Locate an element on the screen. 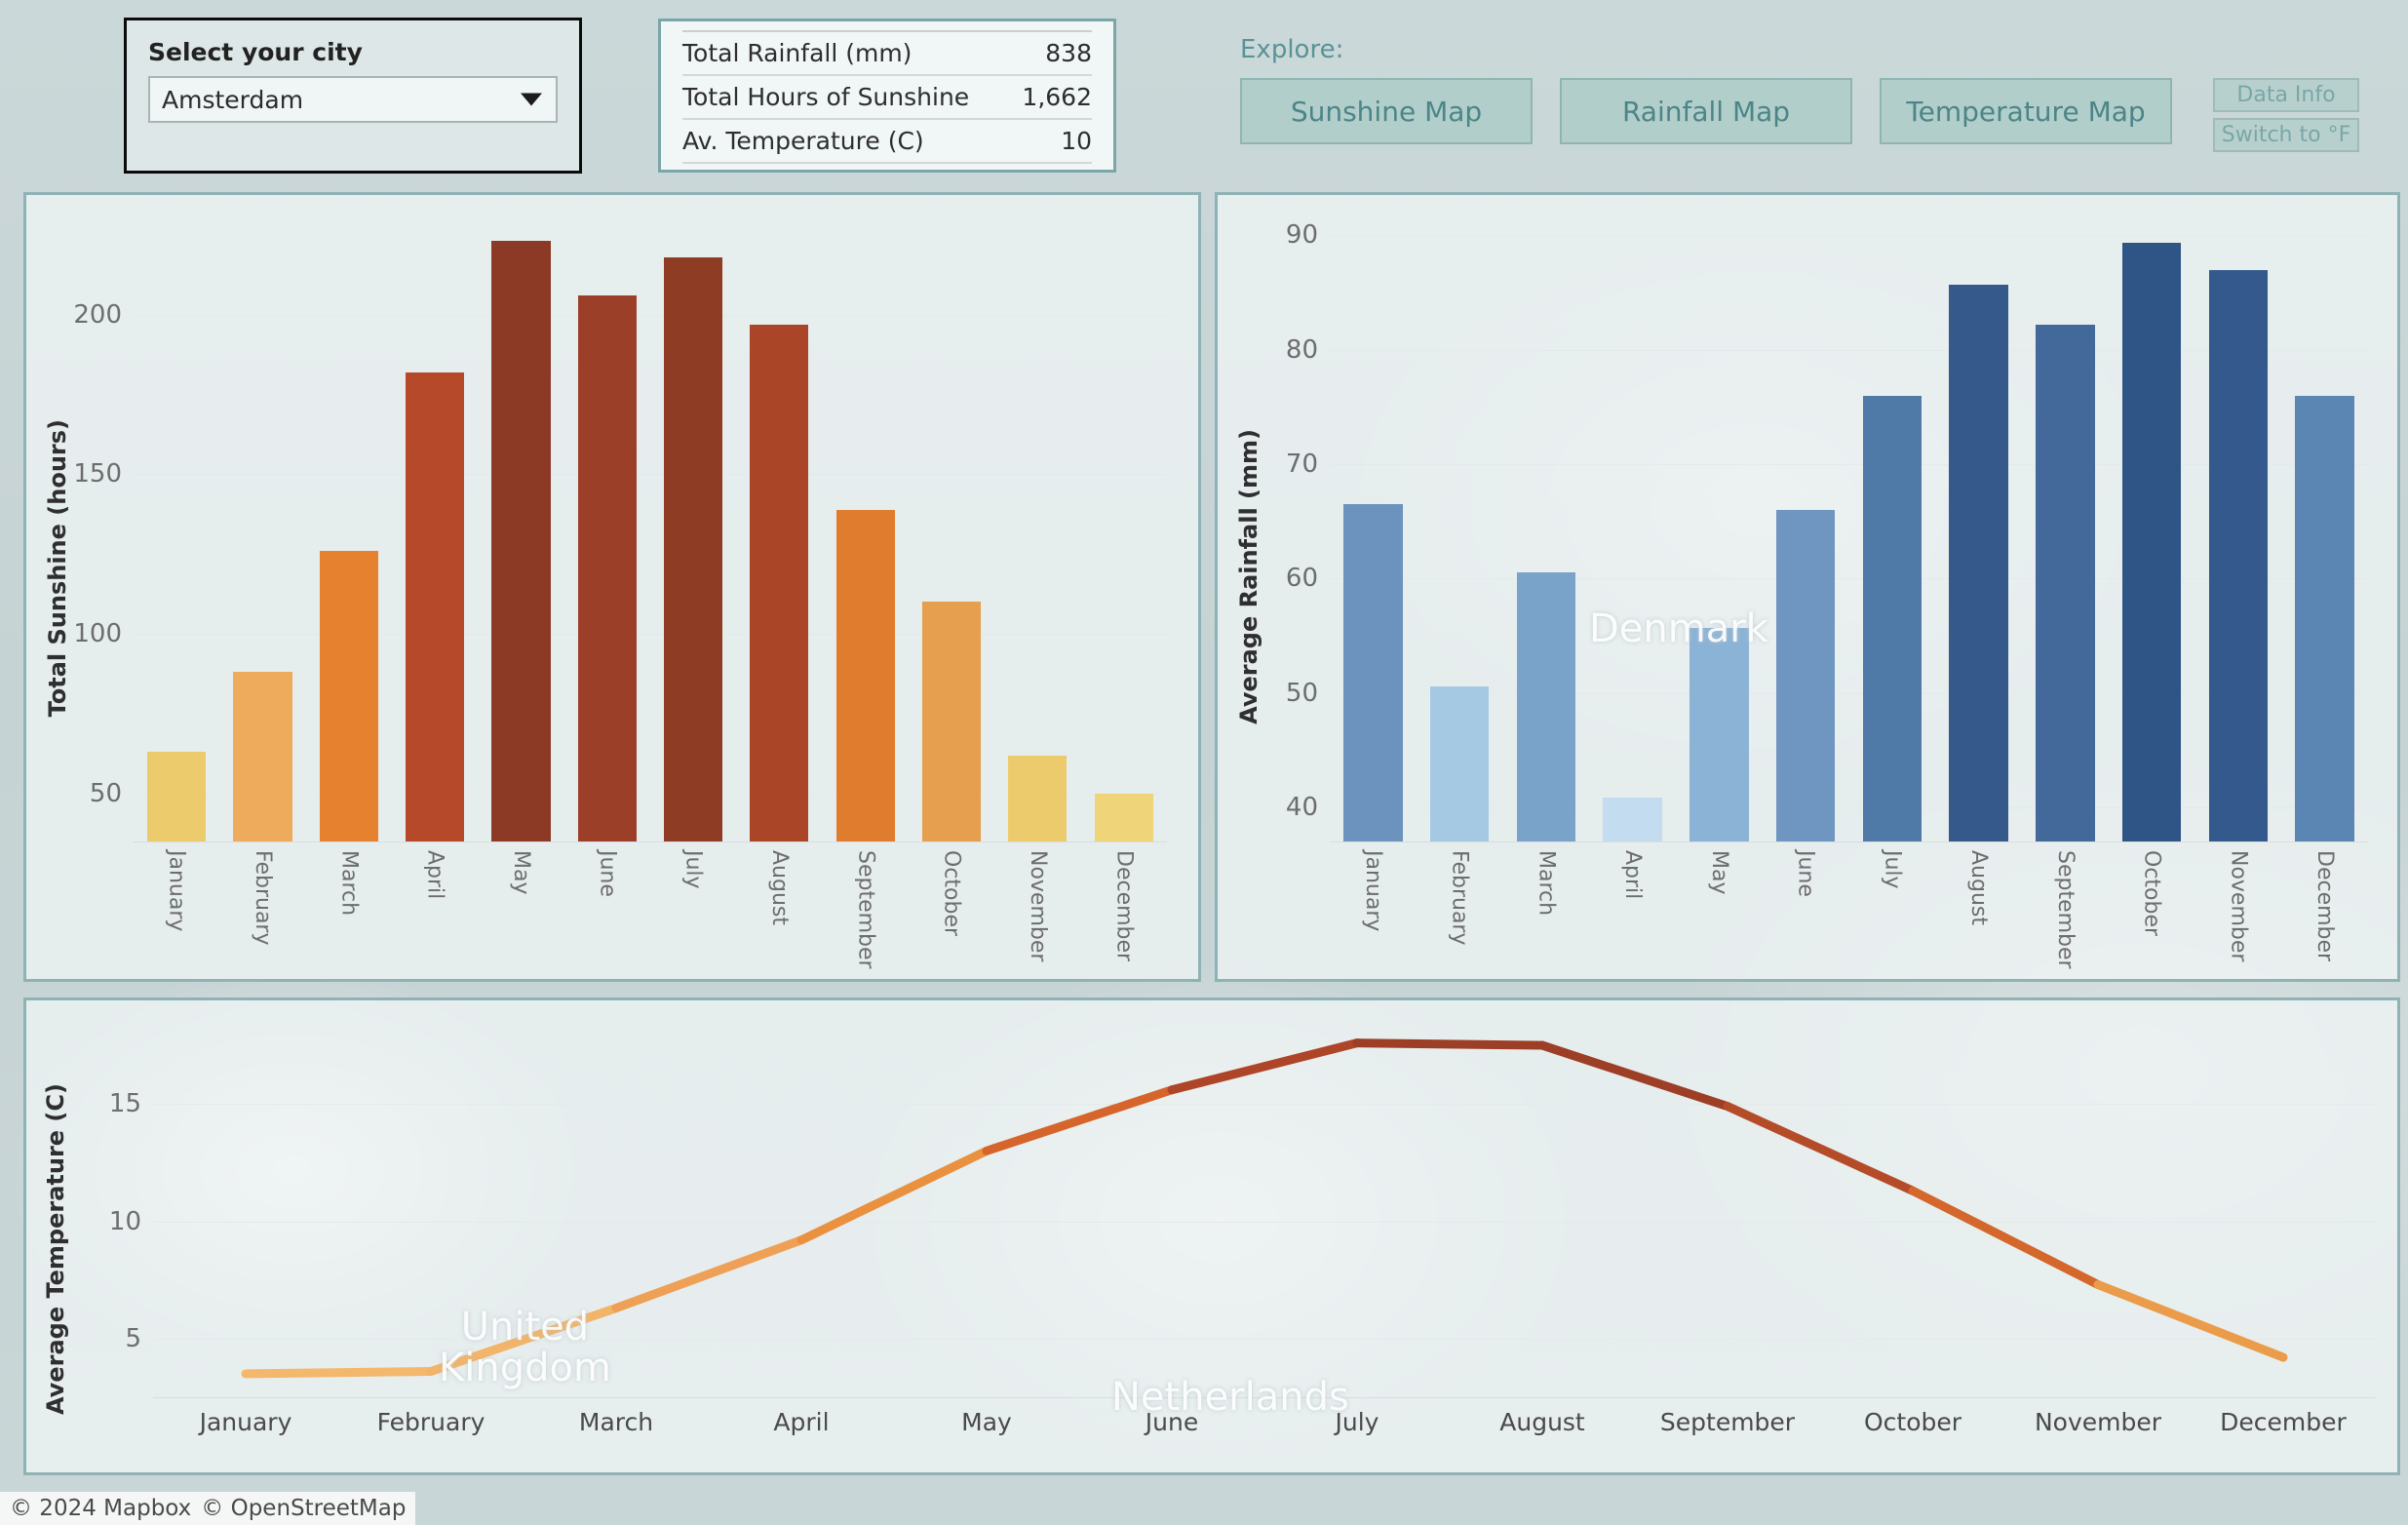 This screenshot has height=1525, width=2408. x-axis-tick-label: November is located at coordinates (1037, 906).